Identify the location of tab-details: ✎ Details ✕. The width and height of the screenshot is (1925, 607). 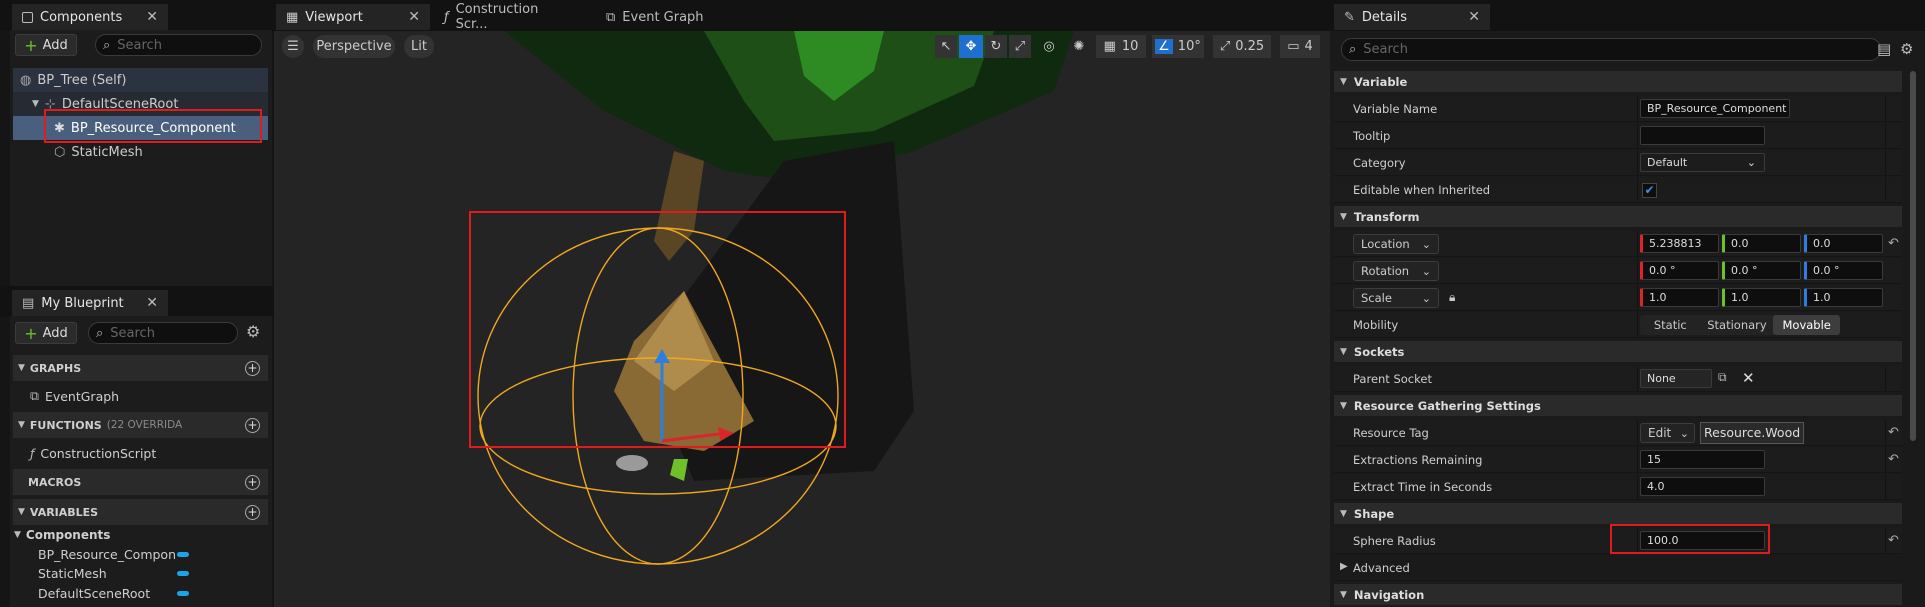
(1412, 17).